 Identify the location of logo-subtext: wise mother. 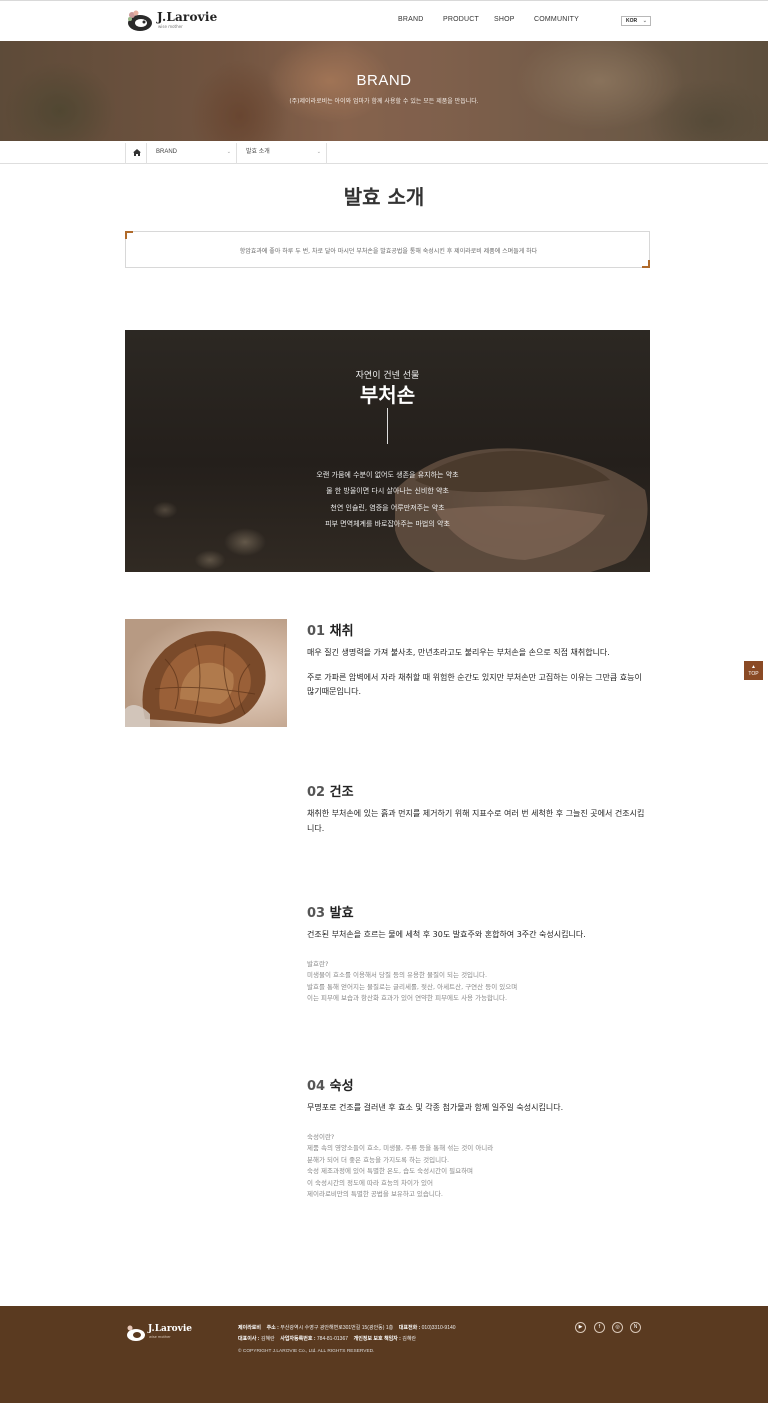
(170, 26).